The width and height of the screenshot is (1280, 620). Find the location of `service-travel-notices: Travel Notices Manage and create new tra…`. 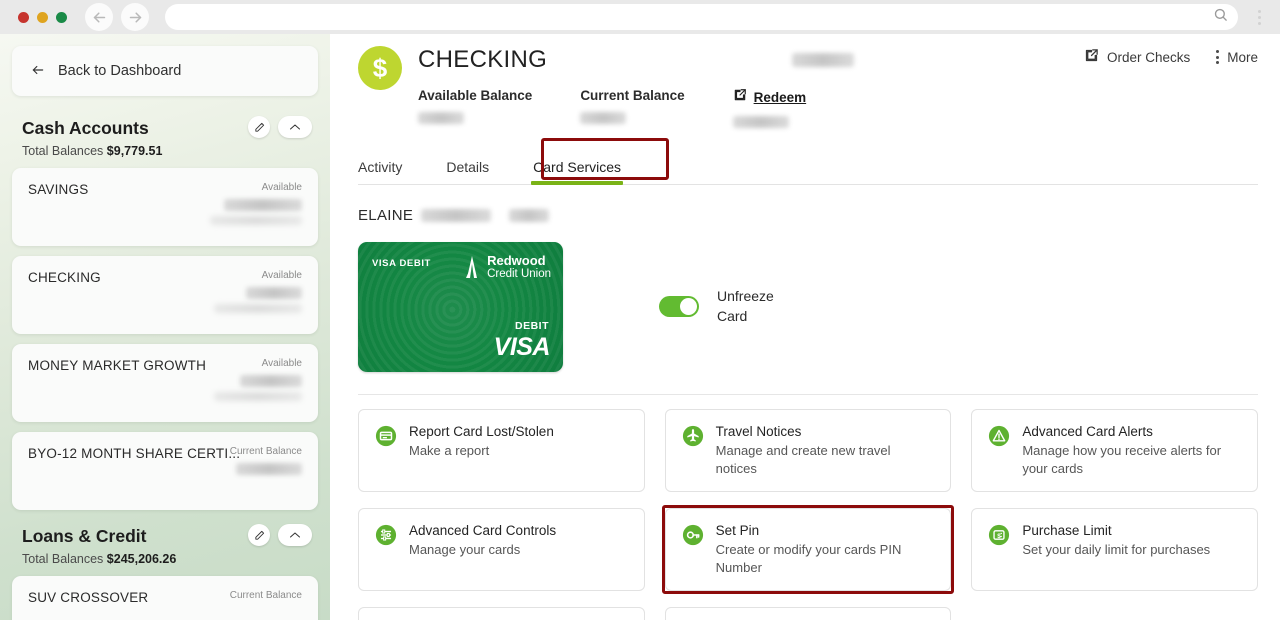

service-travel-notices: Travel Notices Manage and create new tra… is located at coordinates (808, 451).